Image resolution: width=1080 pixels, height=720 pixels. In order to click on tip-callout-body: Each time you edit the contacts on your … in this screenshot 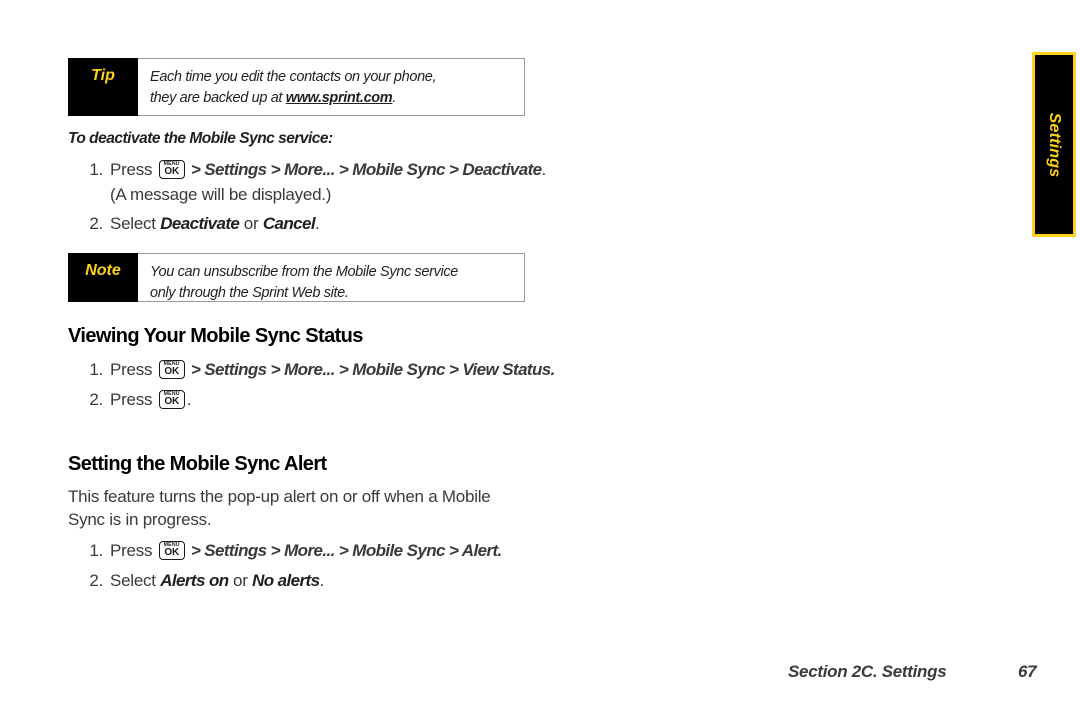, I will do `click(330, 87)`.